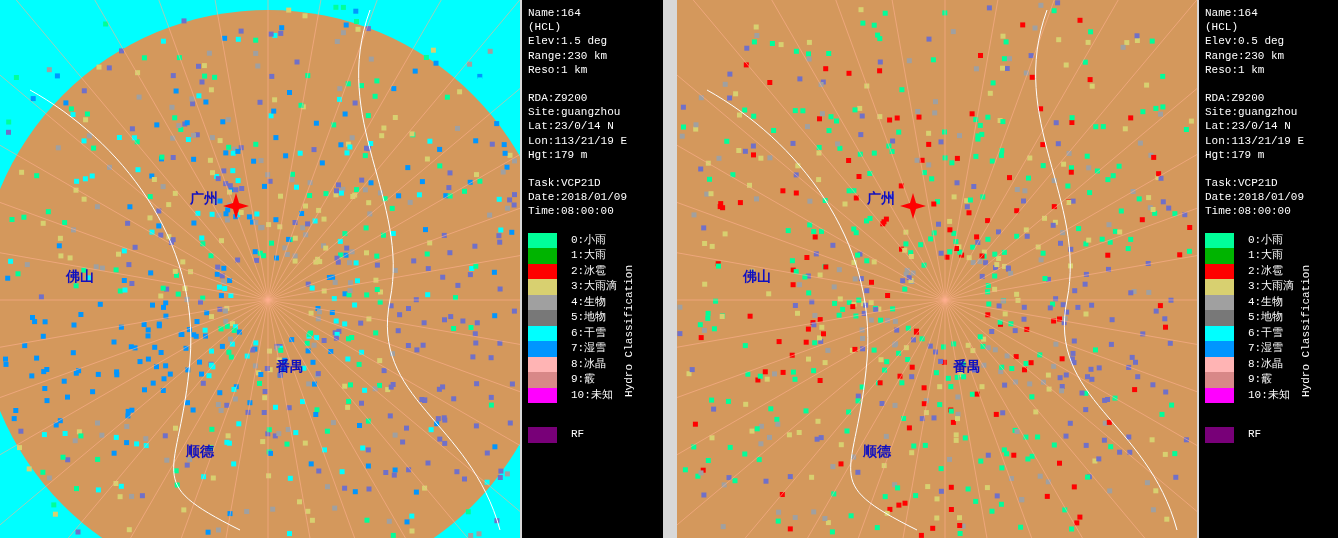  Describe the element at coordinates (1245, 41) in the screenshot. I see `info-line: Elev:0.5 deg` at that location.